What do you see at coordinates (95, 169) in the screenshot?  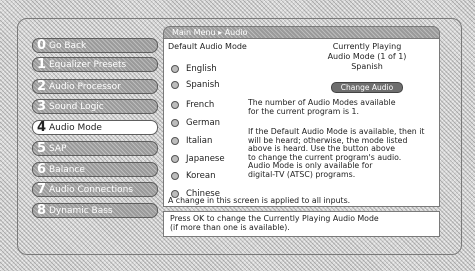 I see `menu-item-balance: 6 Balance` at bounding box center [95, 169].